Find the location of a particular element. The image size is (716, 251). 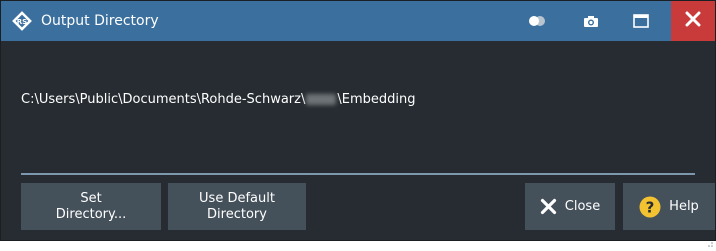

path-prefix: C:\Users\Public\Documents\Rohde-Schwarz\ is located at coordinates (163, 99).